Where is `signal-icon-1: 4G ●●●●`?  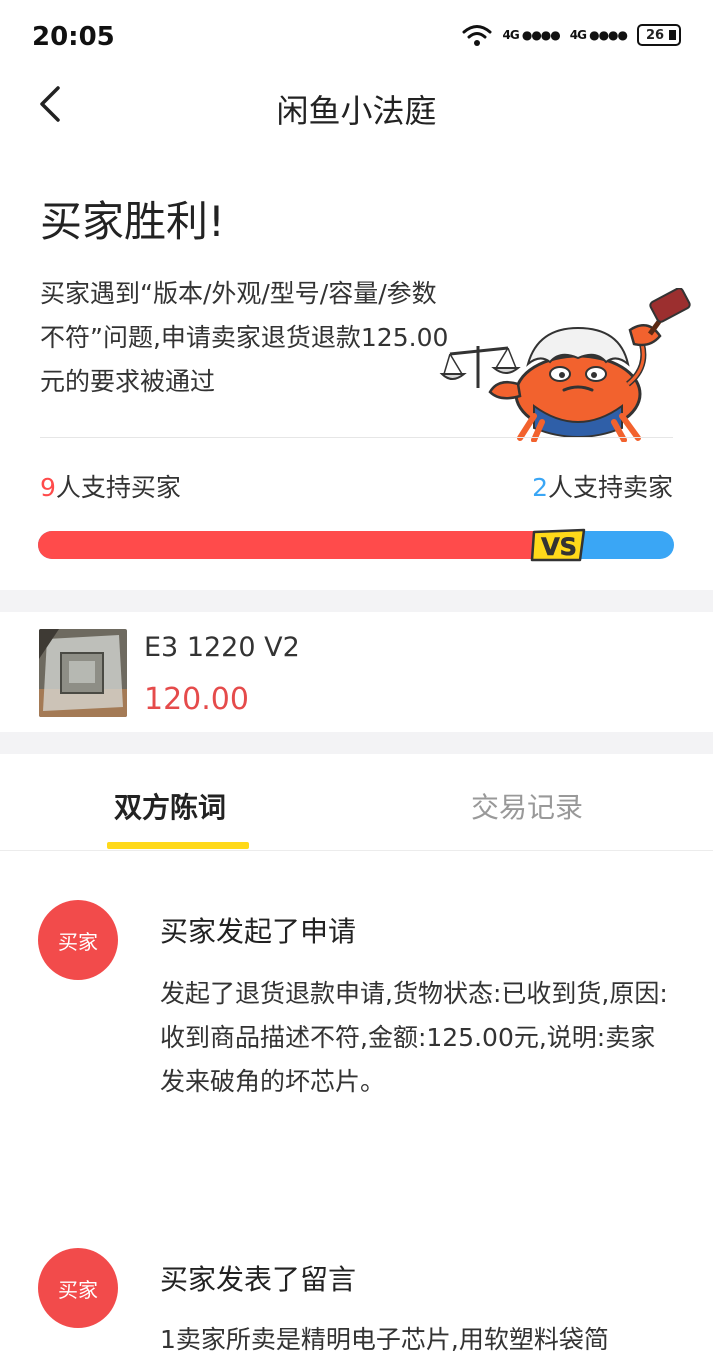 signal-icon-1: 4G ●●●● is located at coordinates (531, 35).